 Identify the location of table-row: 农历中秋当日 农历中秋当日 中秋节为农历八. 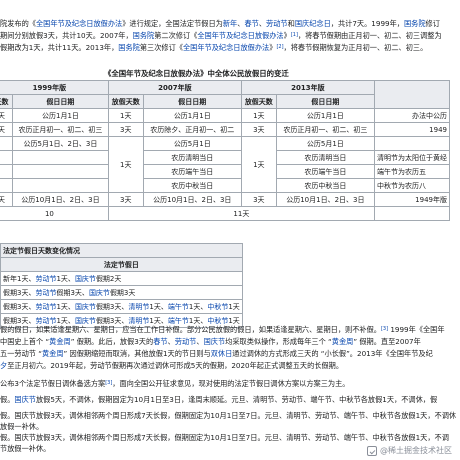
(225, 185).